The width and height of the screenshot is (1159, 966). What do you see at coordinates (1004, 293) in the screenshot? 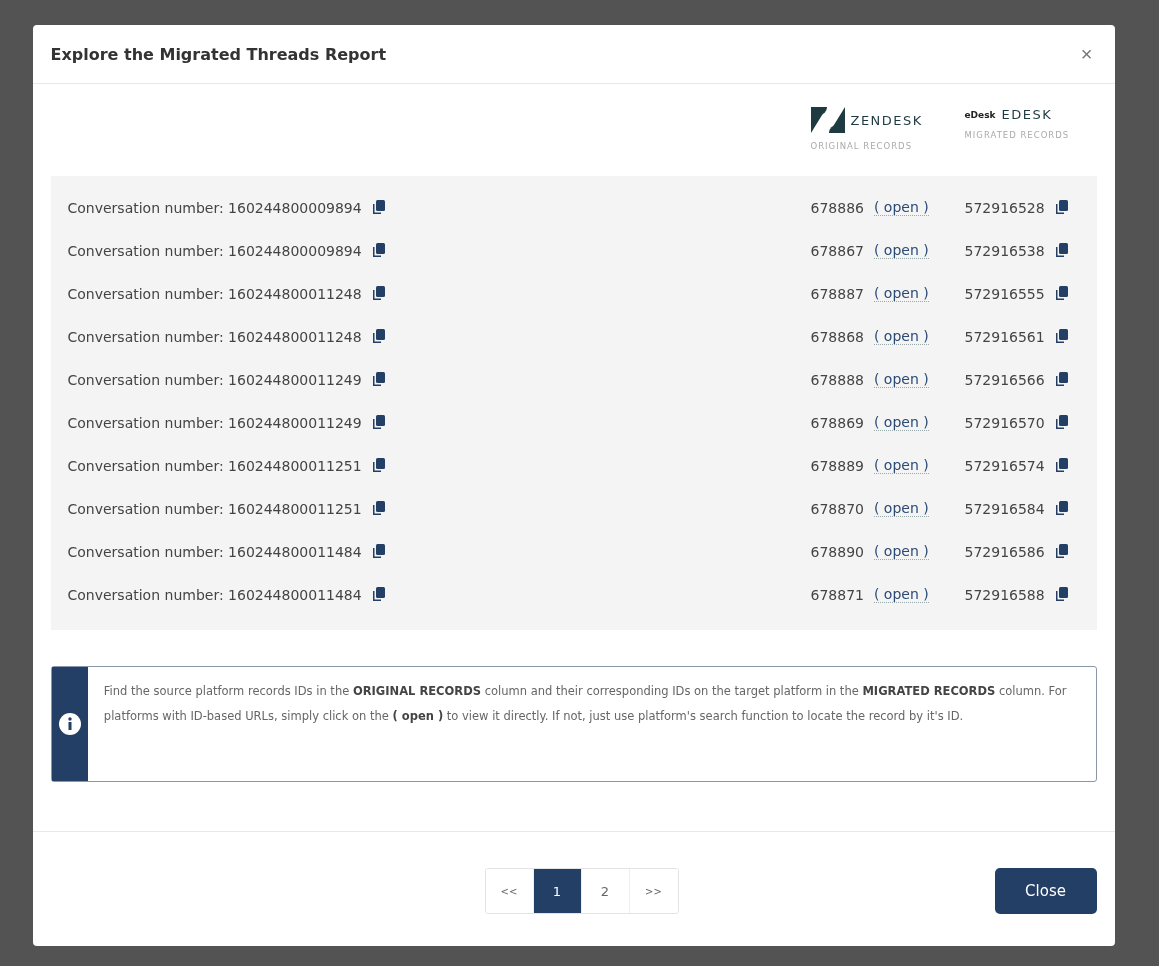
I see `migrated-id: 572916555` at bounding box center [1004, 293].